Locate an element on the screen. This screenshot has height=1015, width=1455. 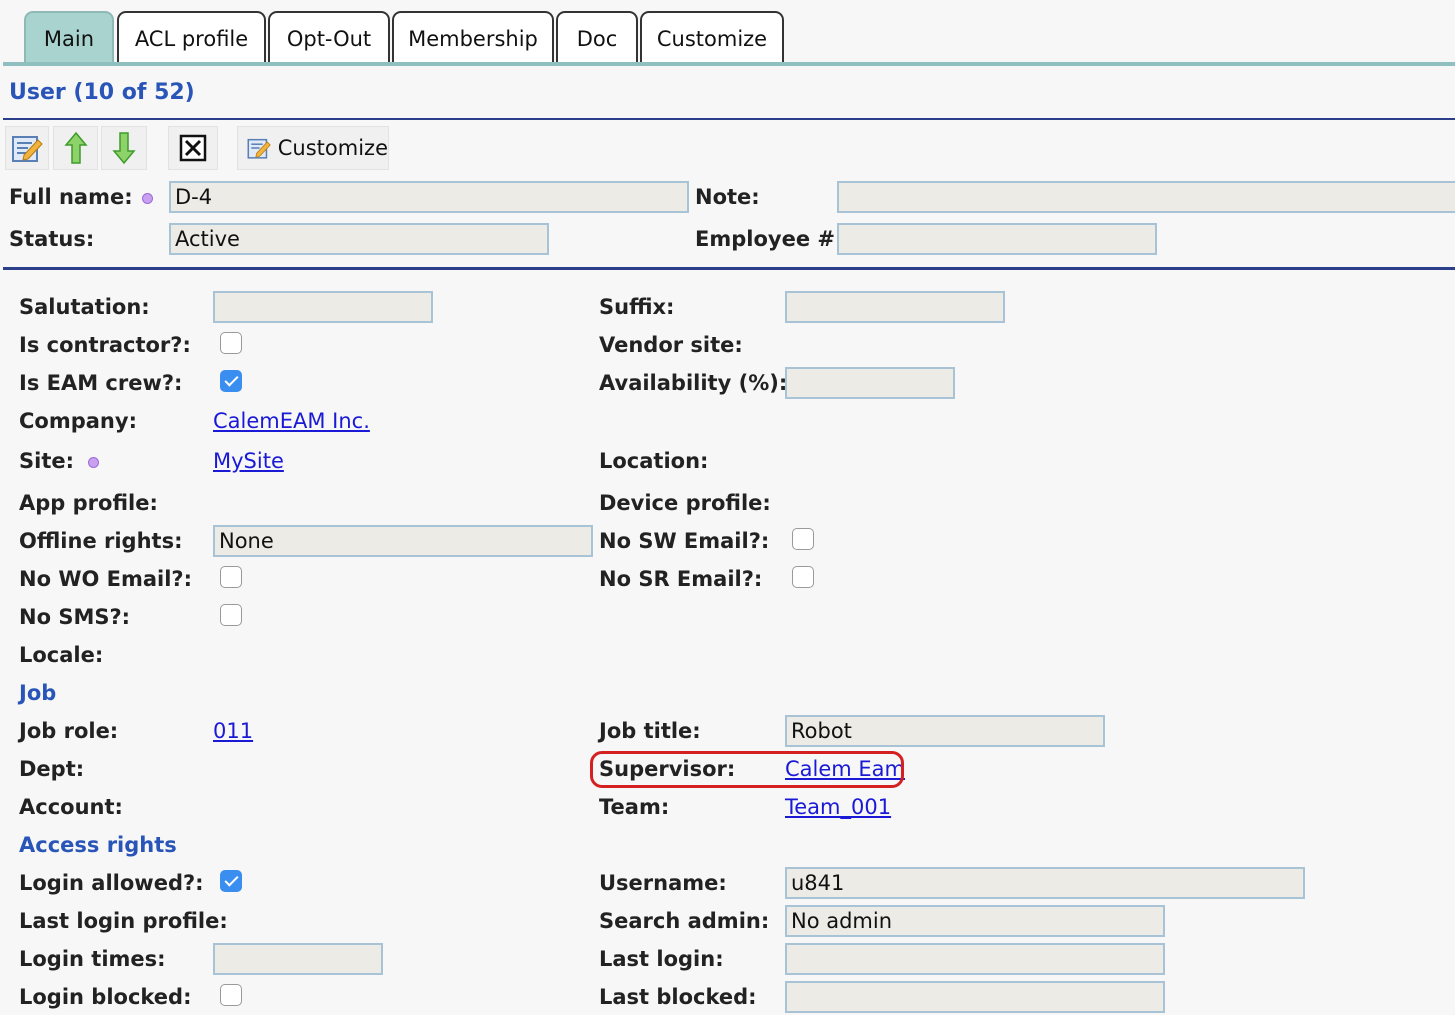
close-button is located at coordinates (193, 148).